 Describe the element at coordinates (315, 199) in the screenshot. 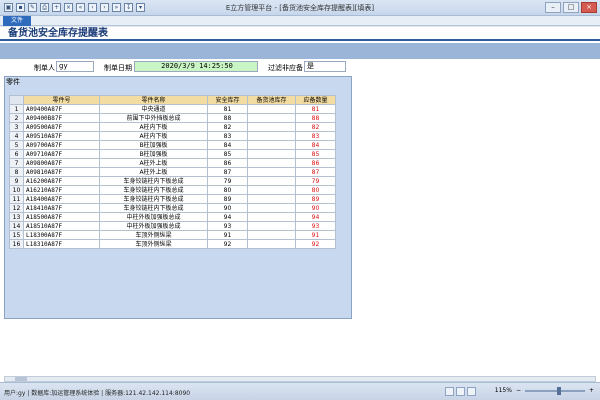

I see `cell-need-qty: 89` at that location.